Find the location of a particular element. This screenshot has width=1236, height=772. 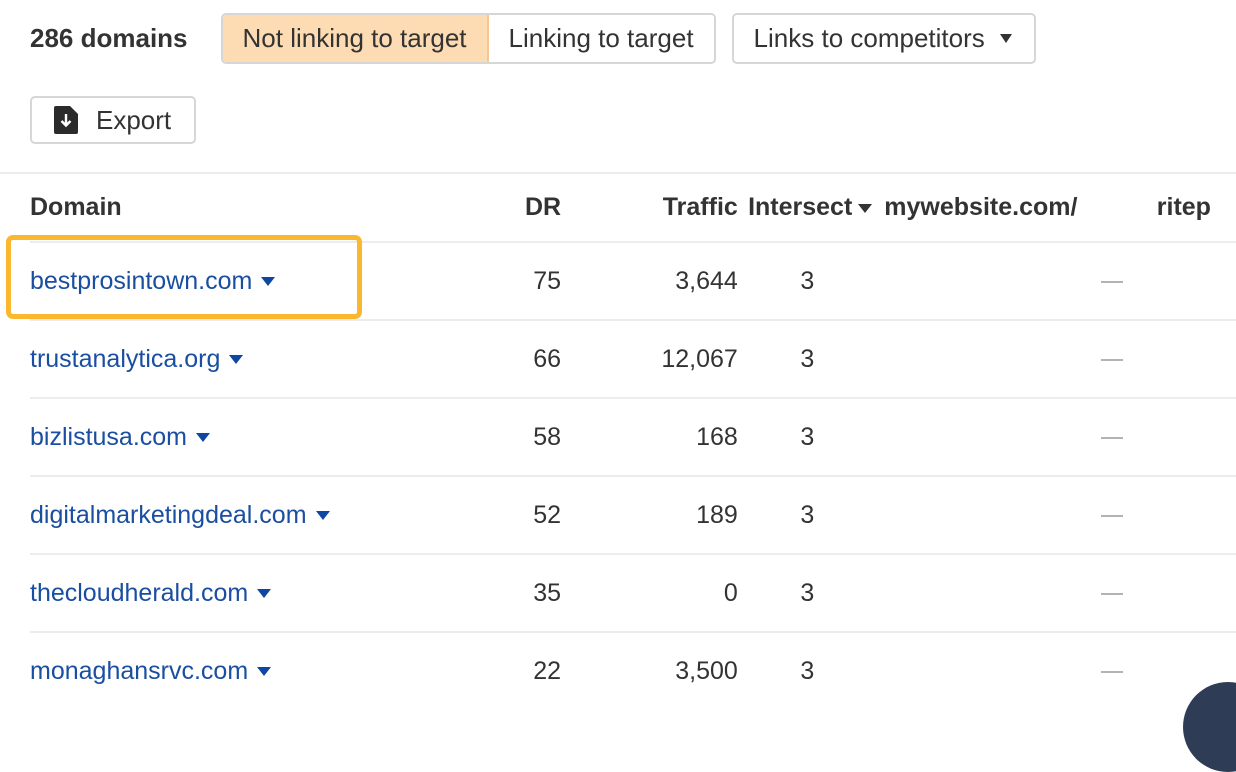

column-header-domain: Domain is located at coordinates (234, 208).